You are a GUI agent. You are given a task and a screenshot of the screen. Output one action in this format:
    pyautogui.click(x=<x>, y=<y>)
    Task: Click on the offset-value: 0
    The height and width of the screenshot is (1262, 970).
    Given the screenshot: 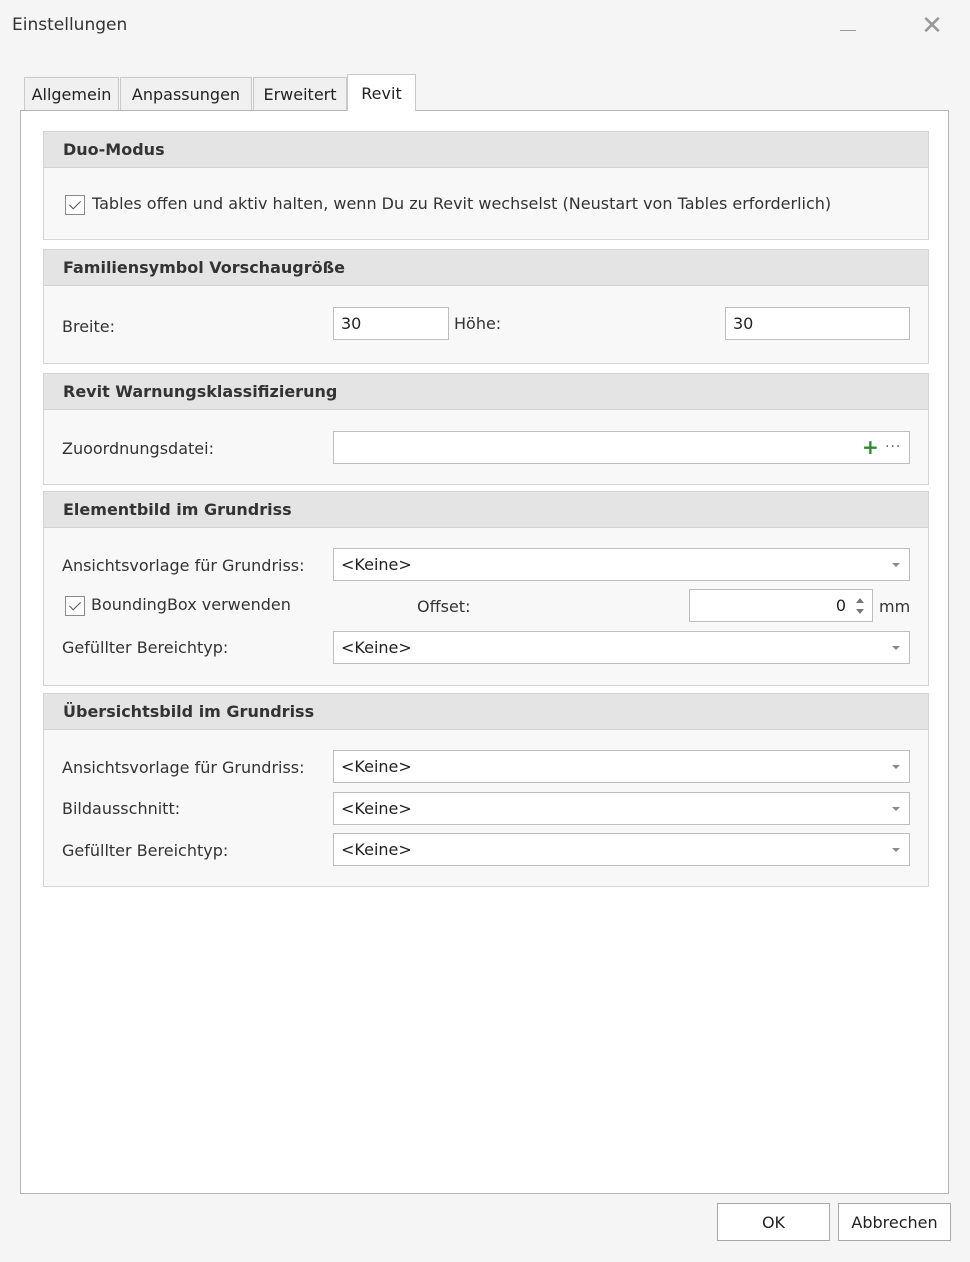 What is the action you would take?
    pyautogui.click(x=840, y=605)
    